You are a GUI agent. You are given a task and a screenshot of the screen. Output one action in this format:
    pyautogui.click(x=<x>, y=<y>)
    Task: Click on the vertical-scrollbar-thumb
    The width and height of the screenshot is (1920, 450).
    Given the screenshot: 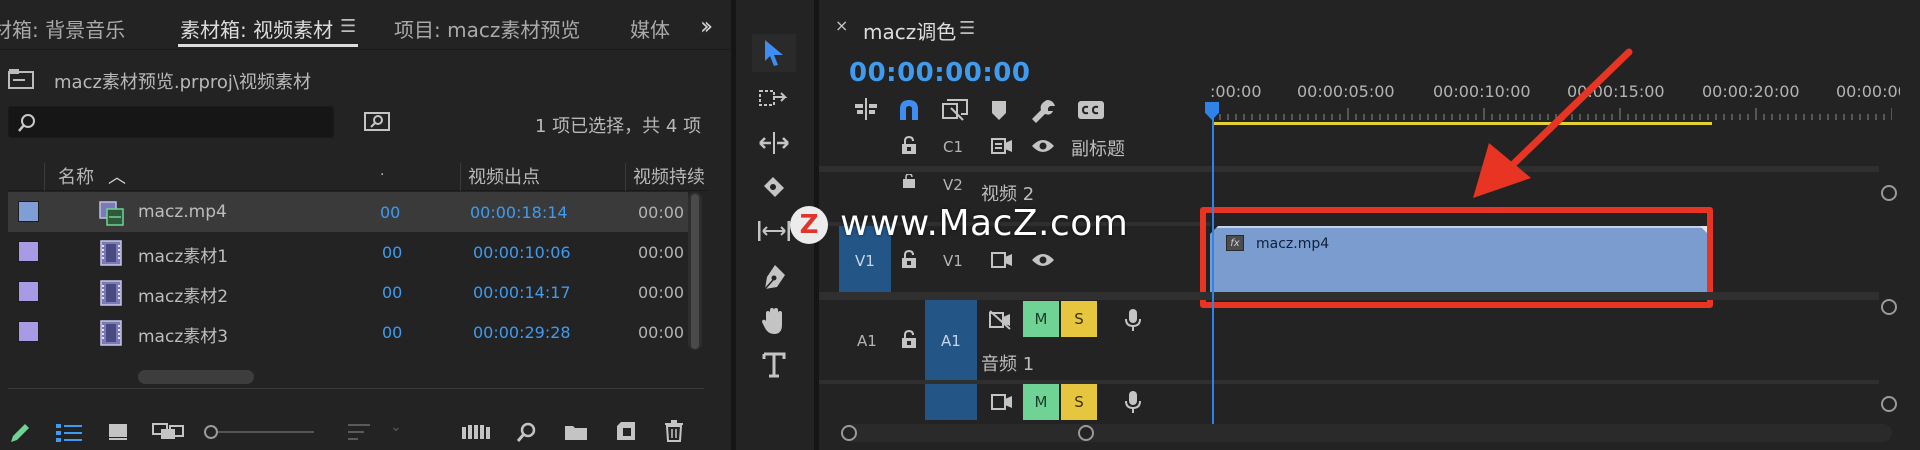 What is the action you would take?
    pyautogui.click(x=695, y=271)
    